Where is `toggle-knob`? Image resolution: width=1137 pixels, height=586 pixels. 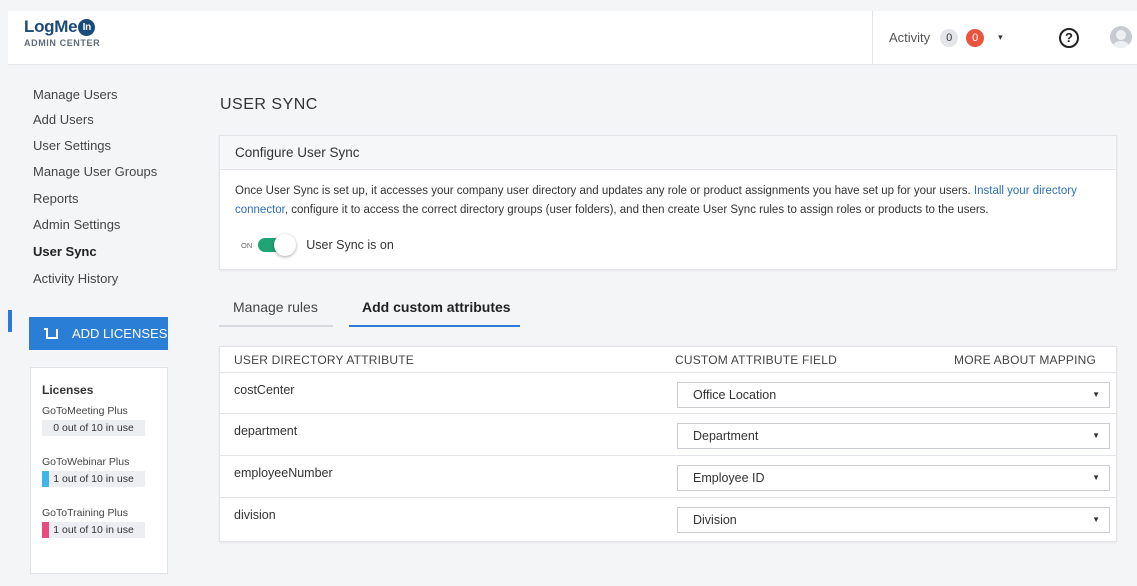
toggle-knob is located at coordinates (285, 245).